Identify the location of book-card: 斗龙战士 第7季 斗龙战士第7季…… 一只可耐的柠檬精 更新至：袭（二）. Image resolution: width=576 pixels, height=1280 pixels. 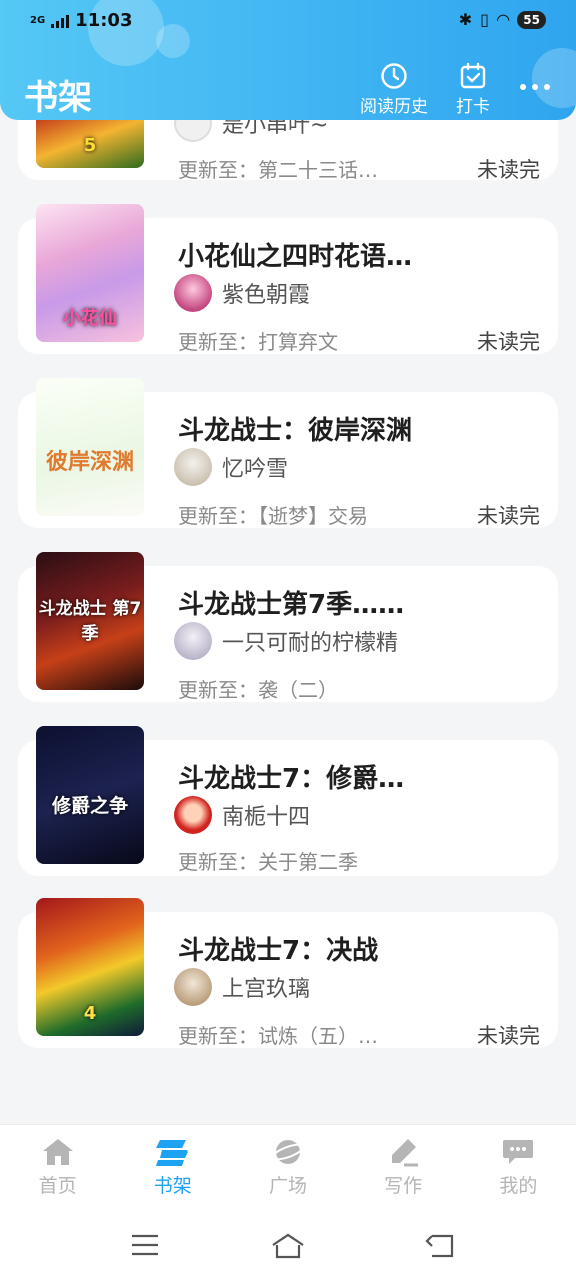
(288, 627).